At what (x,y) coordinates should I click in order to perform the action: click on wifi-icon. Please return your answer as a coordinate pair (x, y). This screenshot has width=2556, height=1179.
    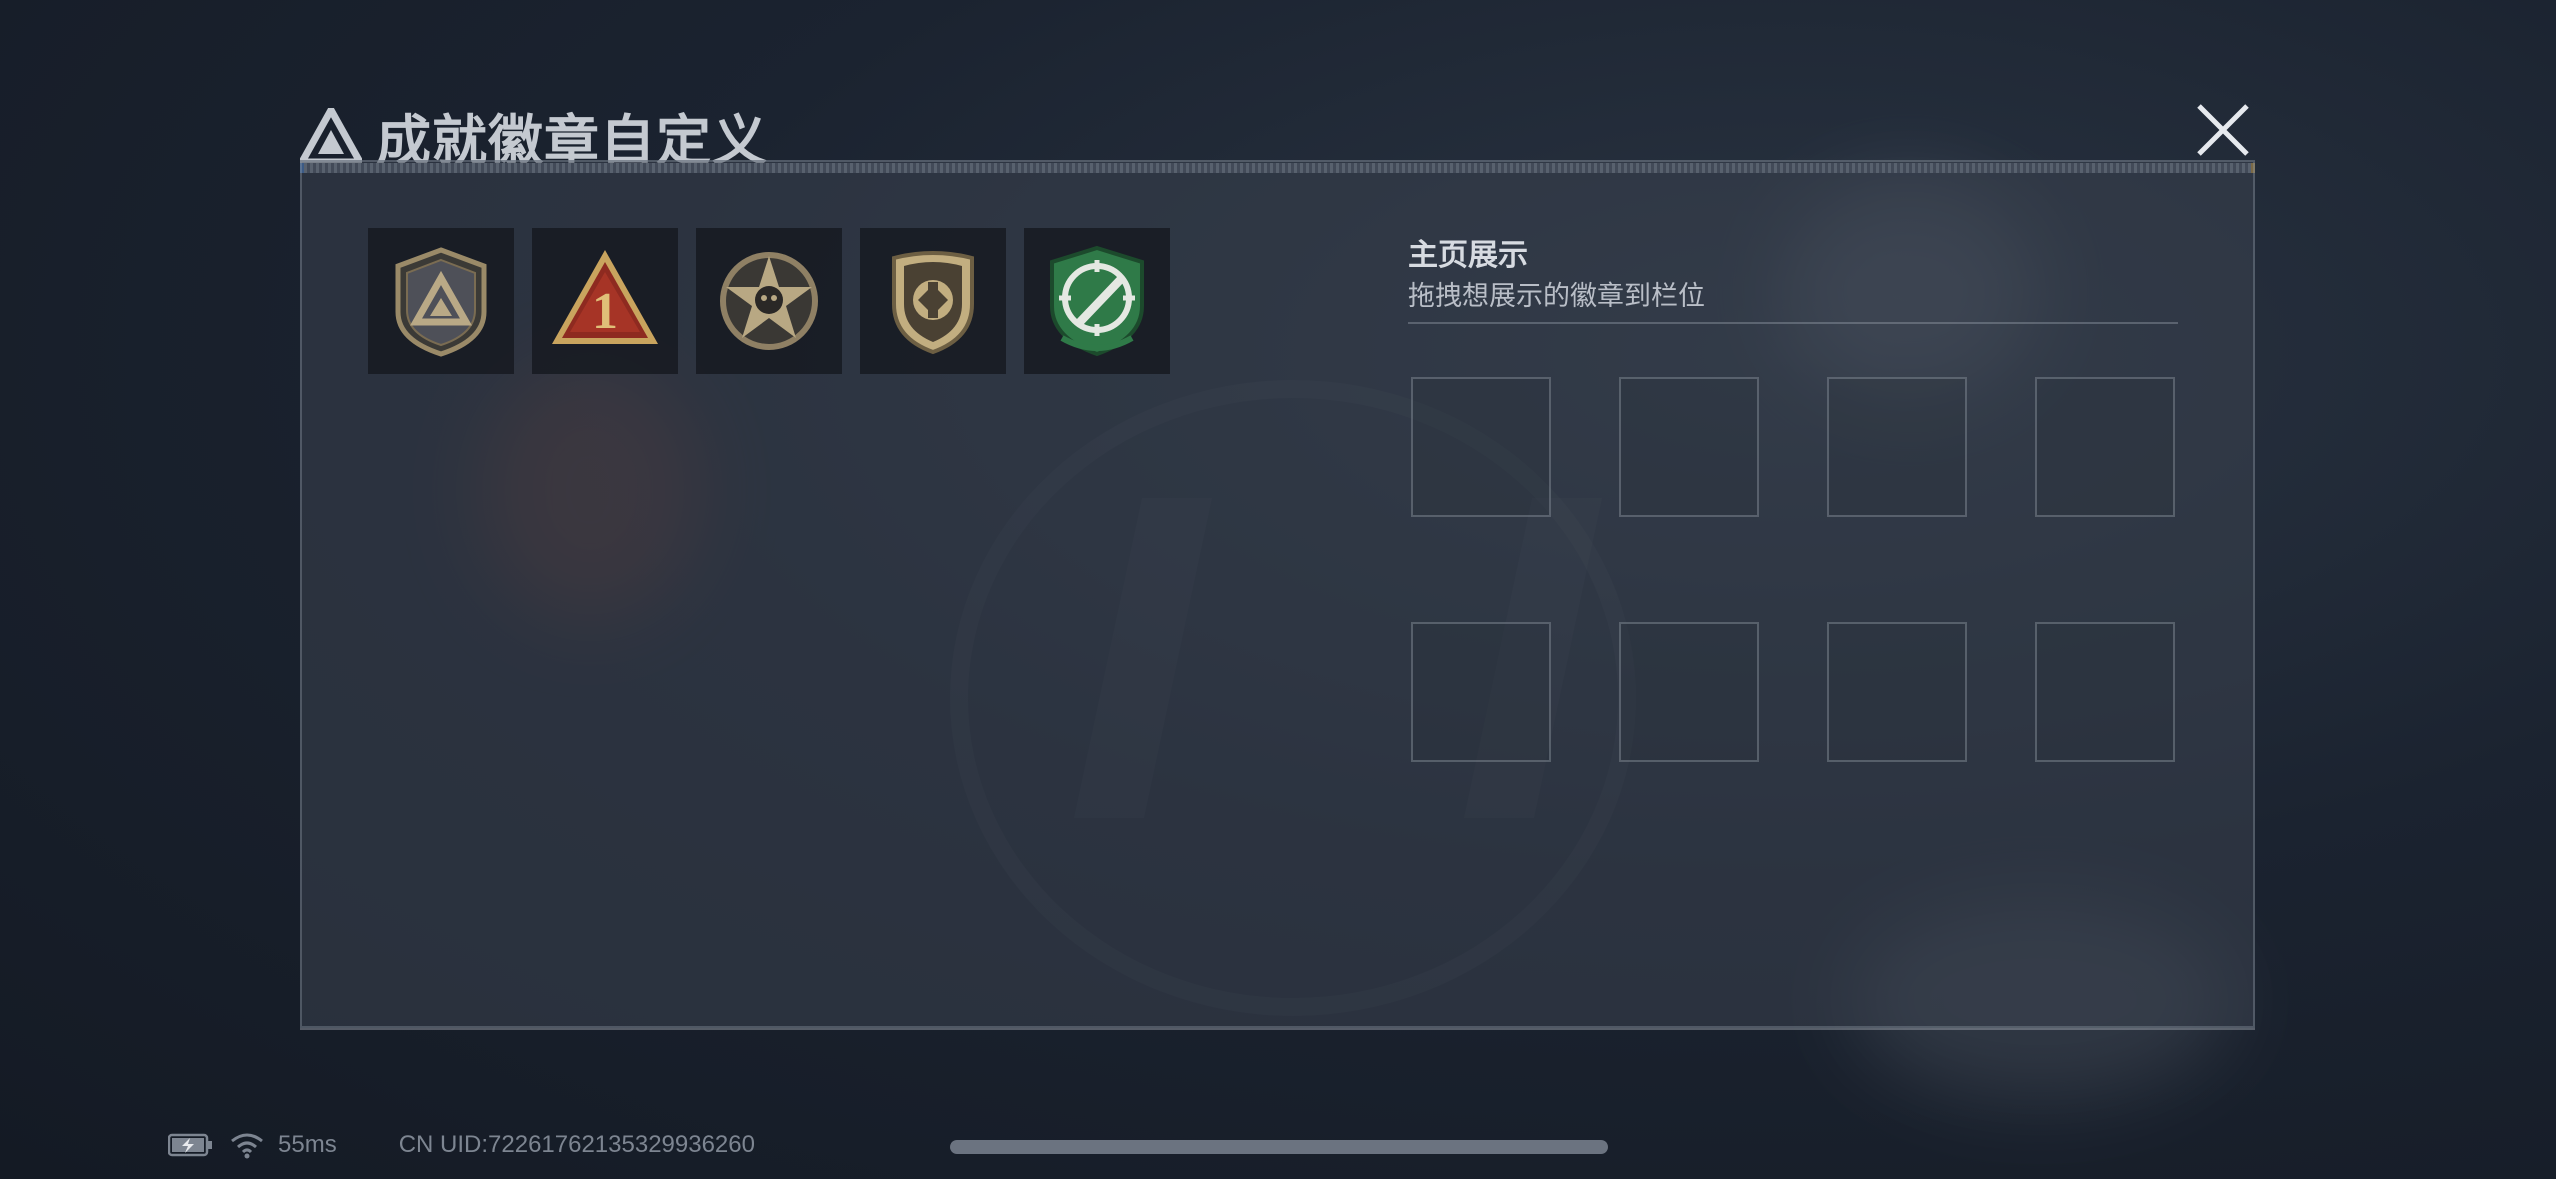
    Looking at the image, I should click on (247, 1146).